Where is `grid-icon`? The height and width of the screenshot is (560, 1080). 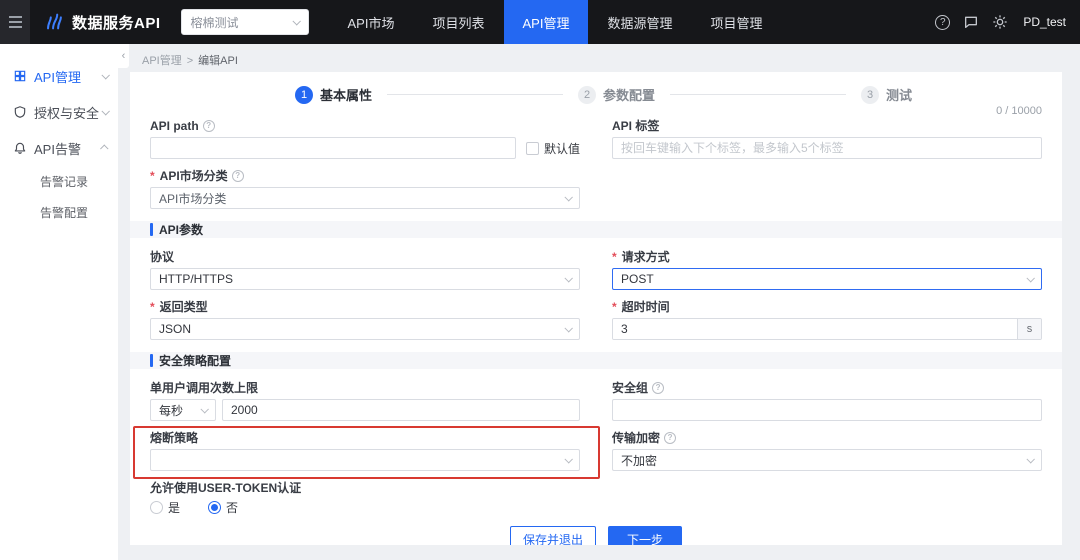 grid-icon is located at coordinates (20, 76).